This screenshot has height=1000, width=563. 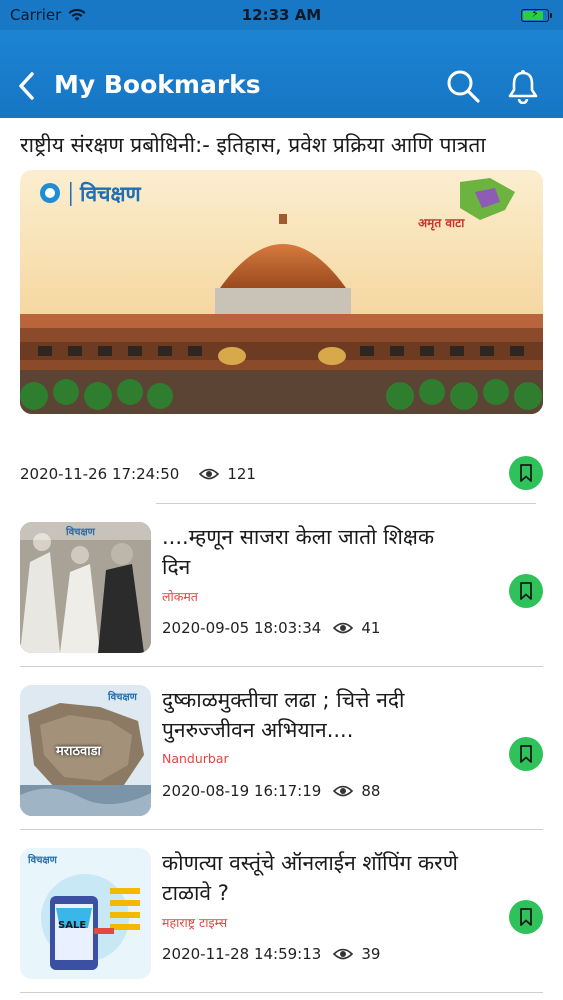 I want to click on status-left: Carrier, so click(x=48, y=15).